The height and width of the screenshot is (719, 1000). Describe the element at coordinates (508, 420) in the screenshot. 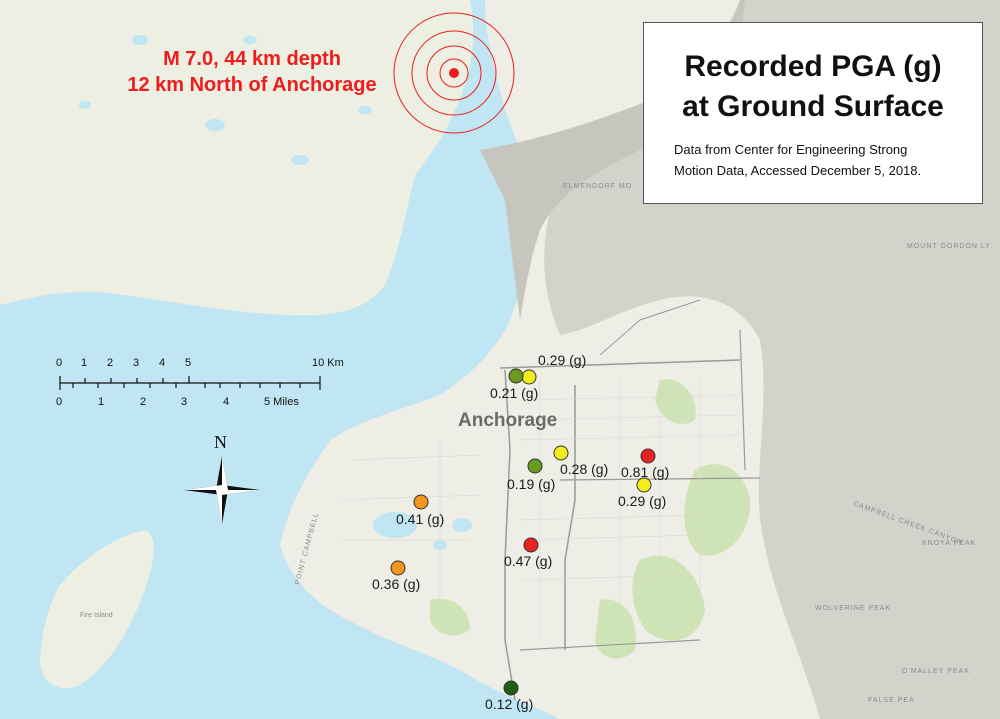

I see `city-label: Anchorage` at that location.